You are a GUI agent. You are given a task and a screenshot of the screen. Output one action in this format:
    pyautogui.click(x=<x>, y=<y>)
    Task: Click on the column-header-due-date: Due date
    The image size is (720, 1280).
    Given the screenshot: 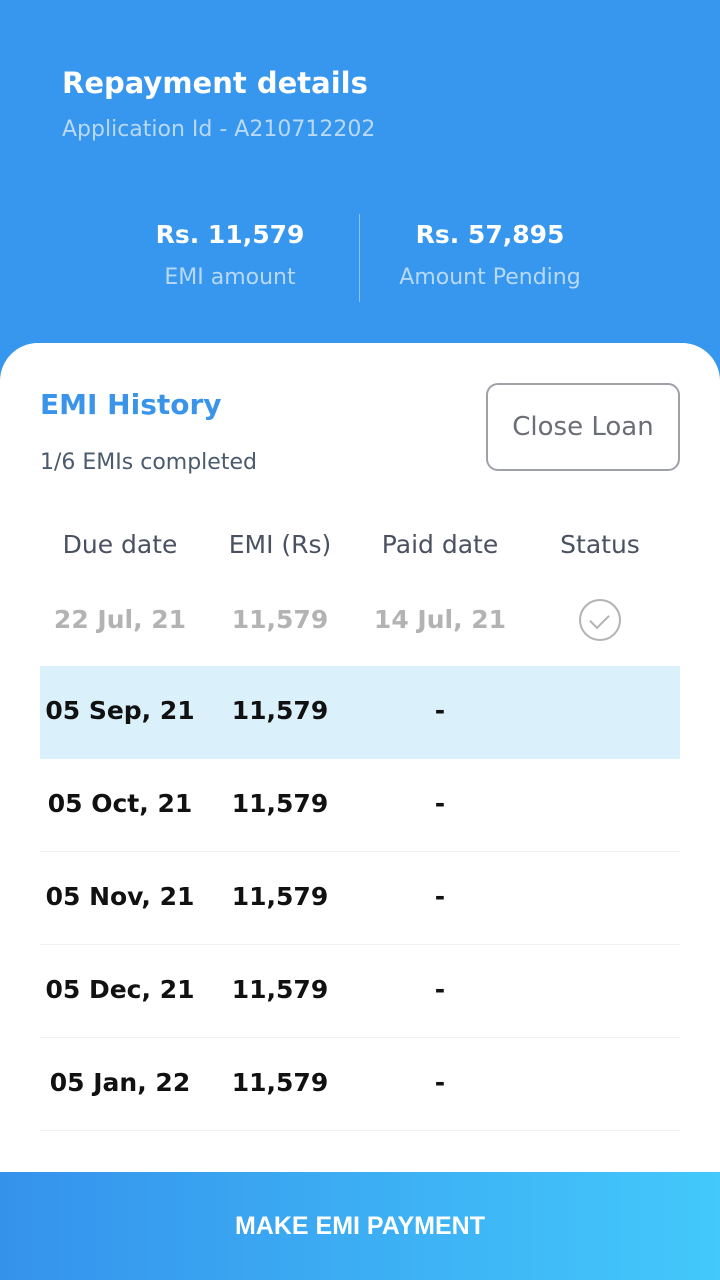 What is the action you would take?
    pyautogui.click(x=120, y=544)
    